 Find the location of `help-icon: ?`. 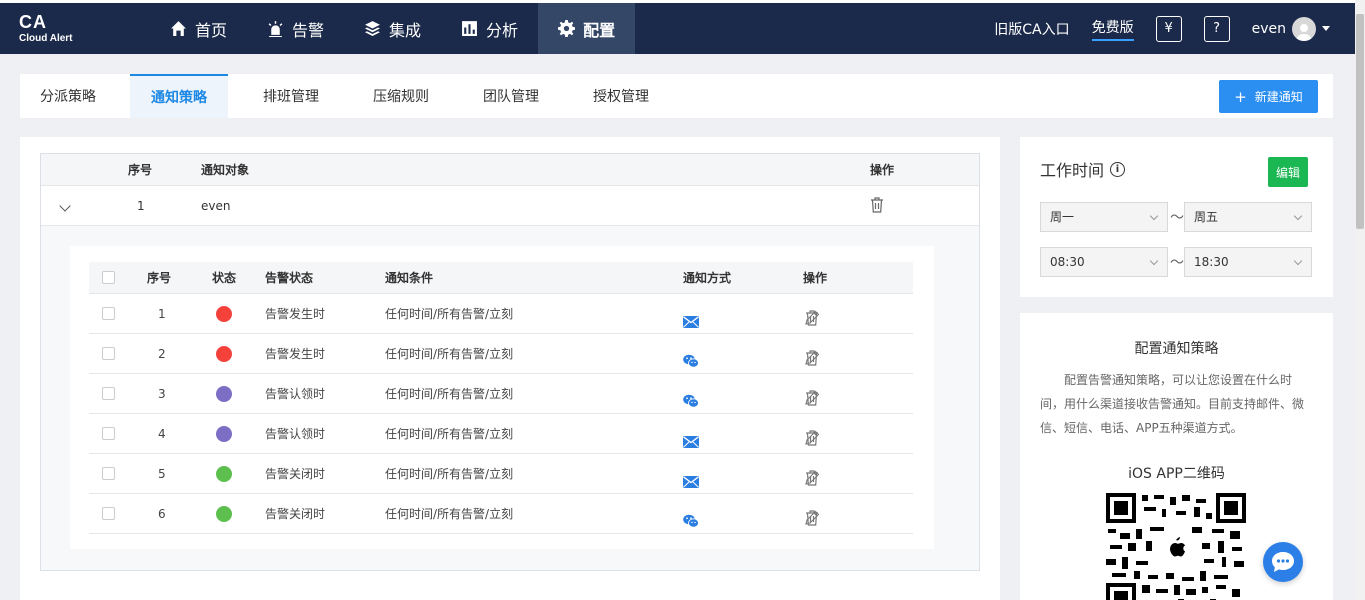

help-icon: ? is located at coordinates (1216, 28).